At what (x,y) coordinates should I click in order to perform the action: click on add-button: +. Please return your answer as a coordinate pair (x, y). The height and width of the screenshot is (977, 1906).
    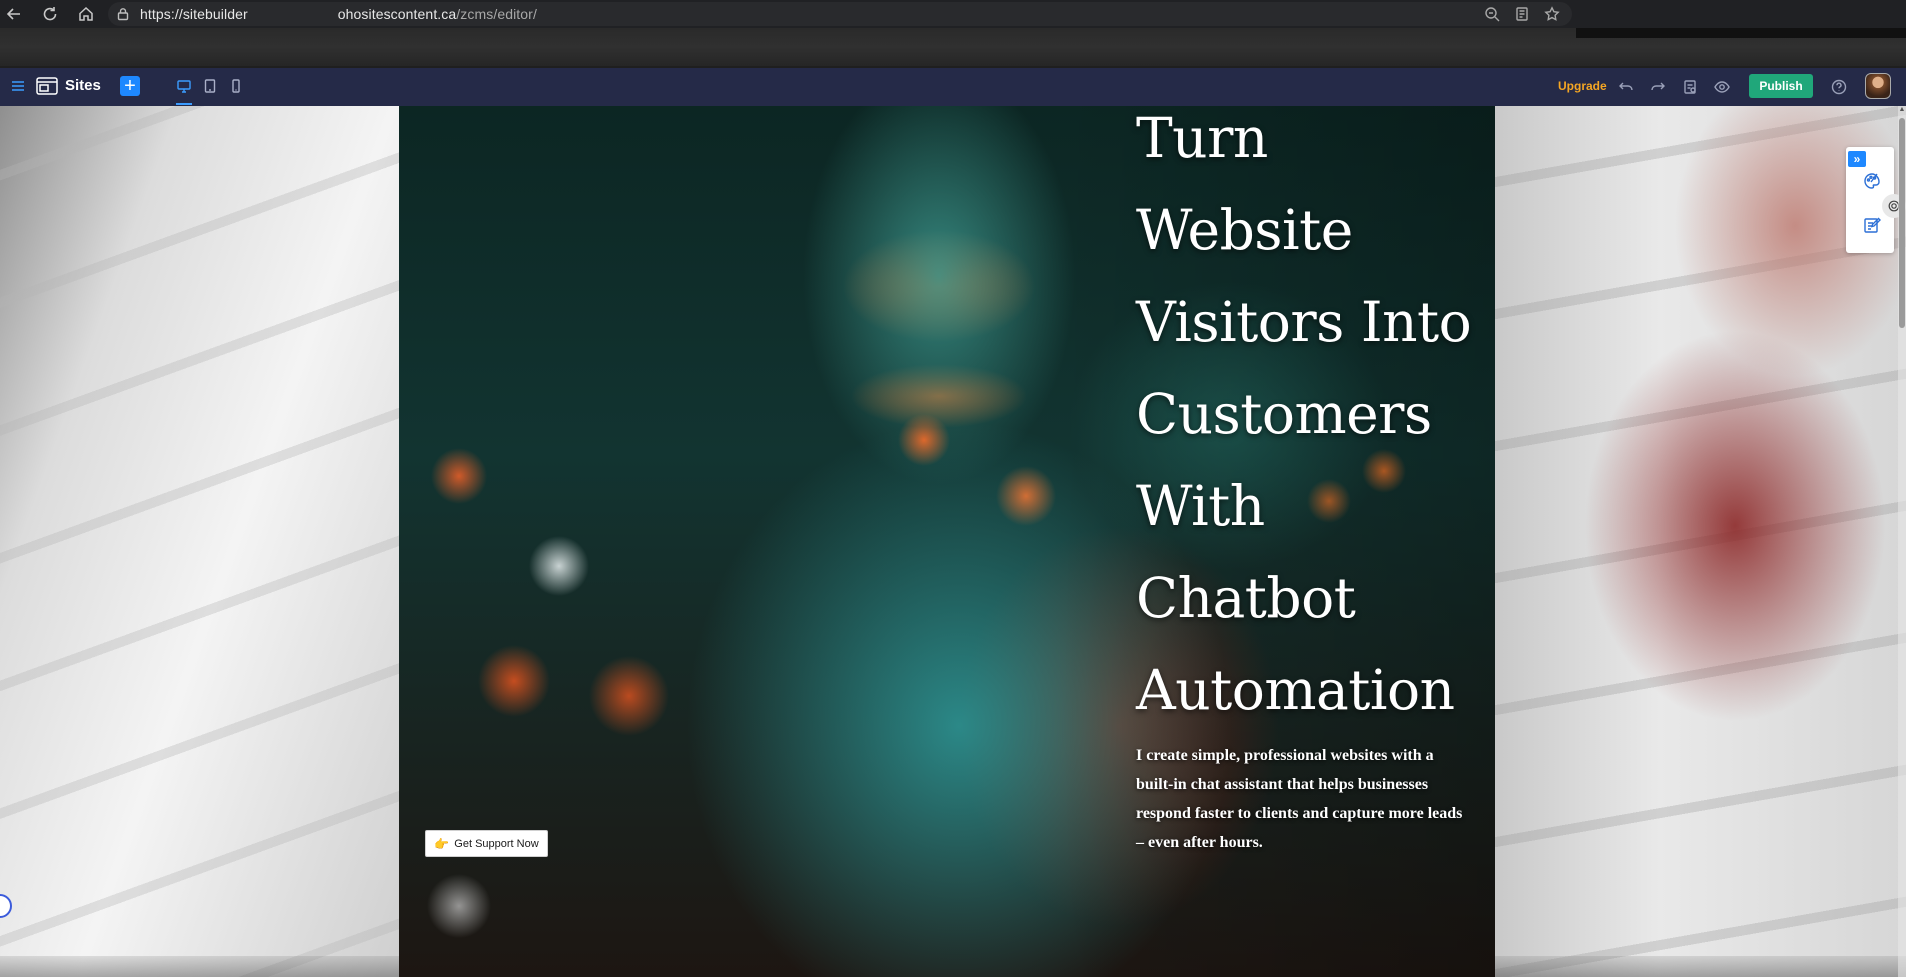
    Looking at the image, I should click on (130, 86).